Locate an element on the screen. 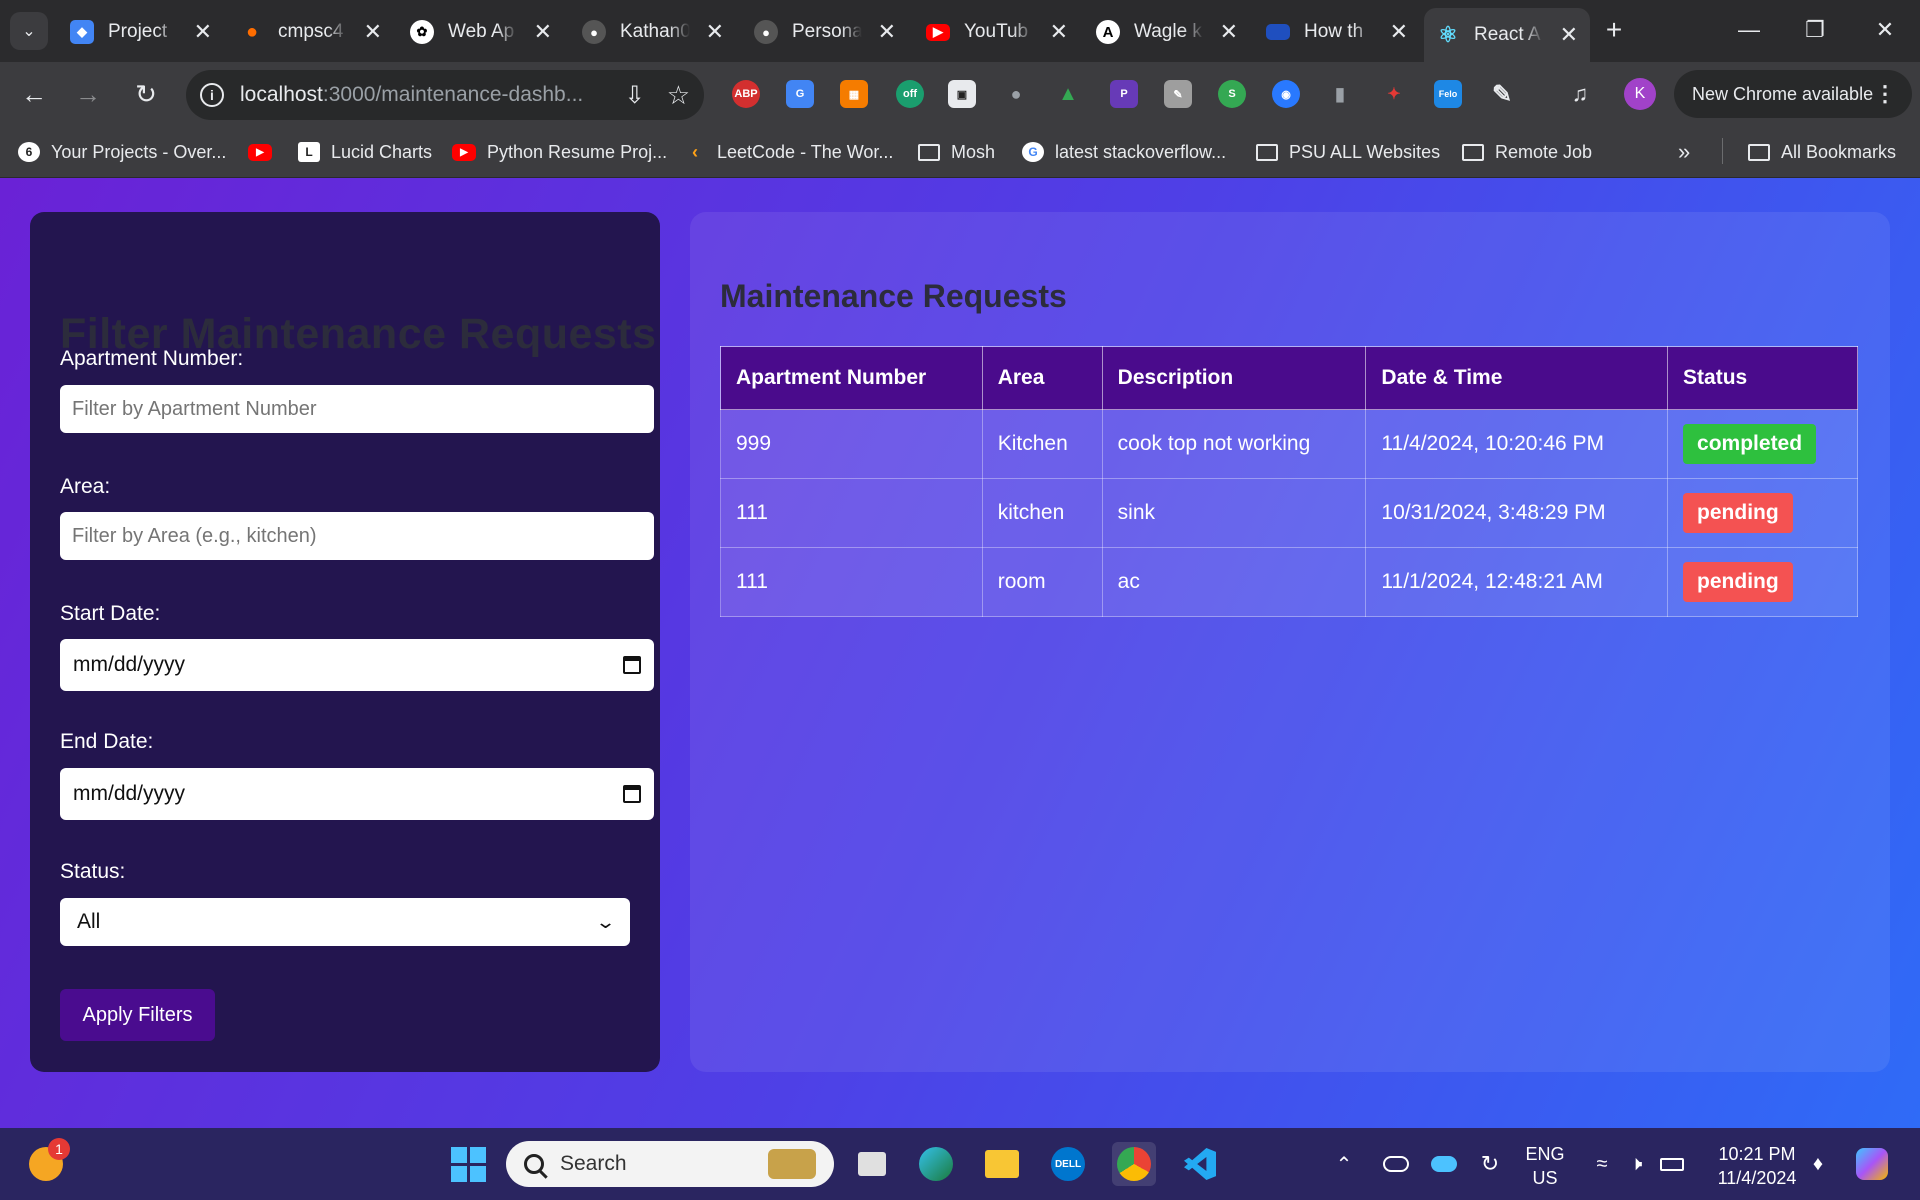  browser-tab: ◆ Project ✕ is located at coordinates (141, 32).